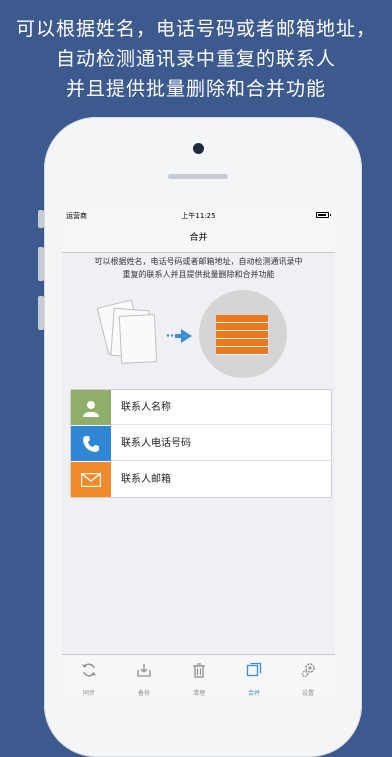 The width and height of the screenshot is (392, 757). What do you see at coordinates (146, 407) in the screenshot?
I see `merge-by-name-label: 联系人名称` at bounding box center [146, 407].